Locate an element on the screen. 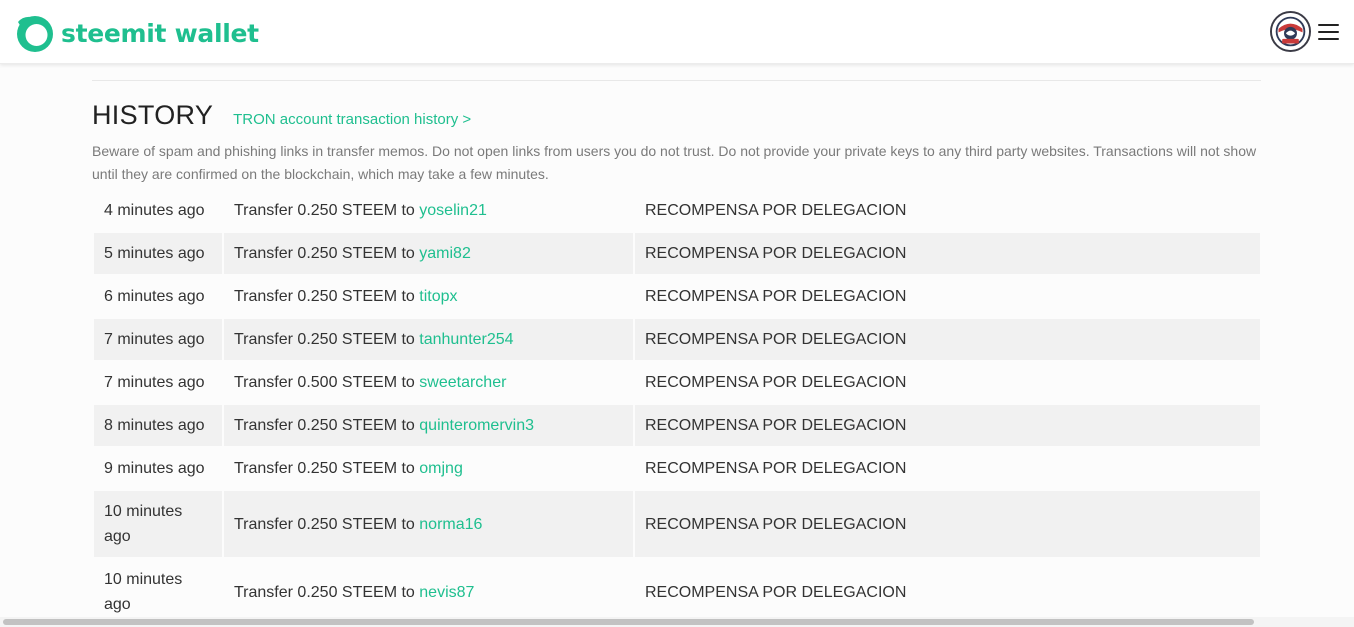  scrollbar-thumb is located at coordinates (628, 622).